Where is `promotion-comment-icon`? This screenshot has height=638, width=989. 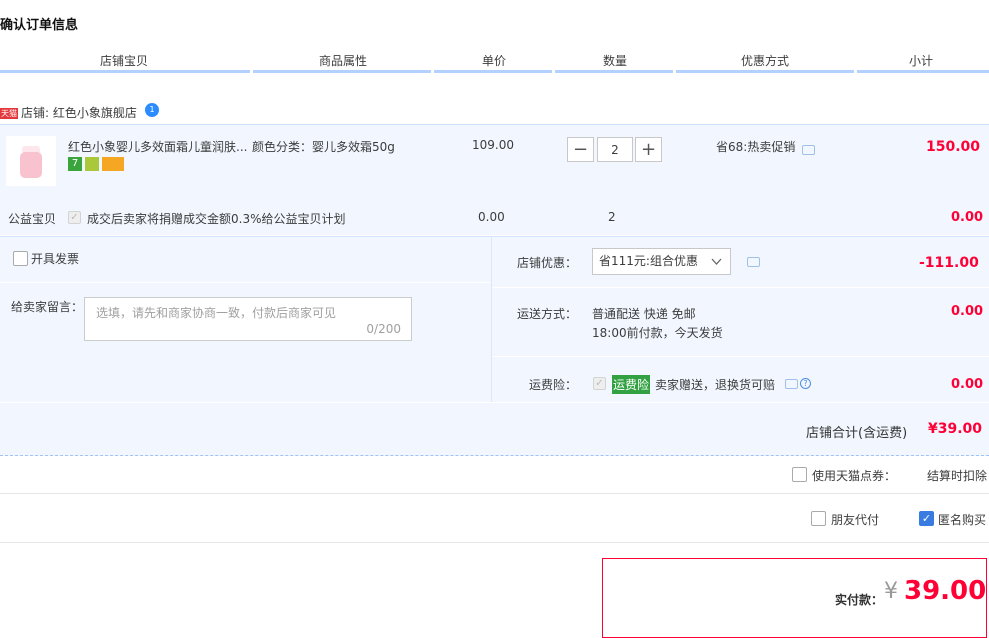 promotion-comment-icon is located at coordinates (808, 150).